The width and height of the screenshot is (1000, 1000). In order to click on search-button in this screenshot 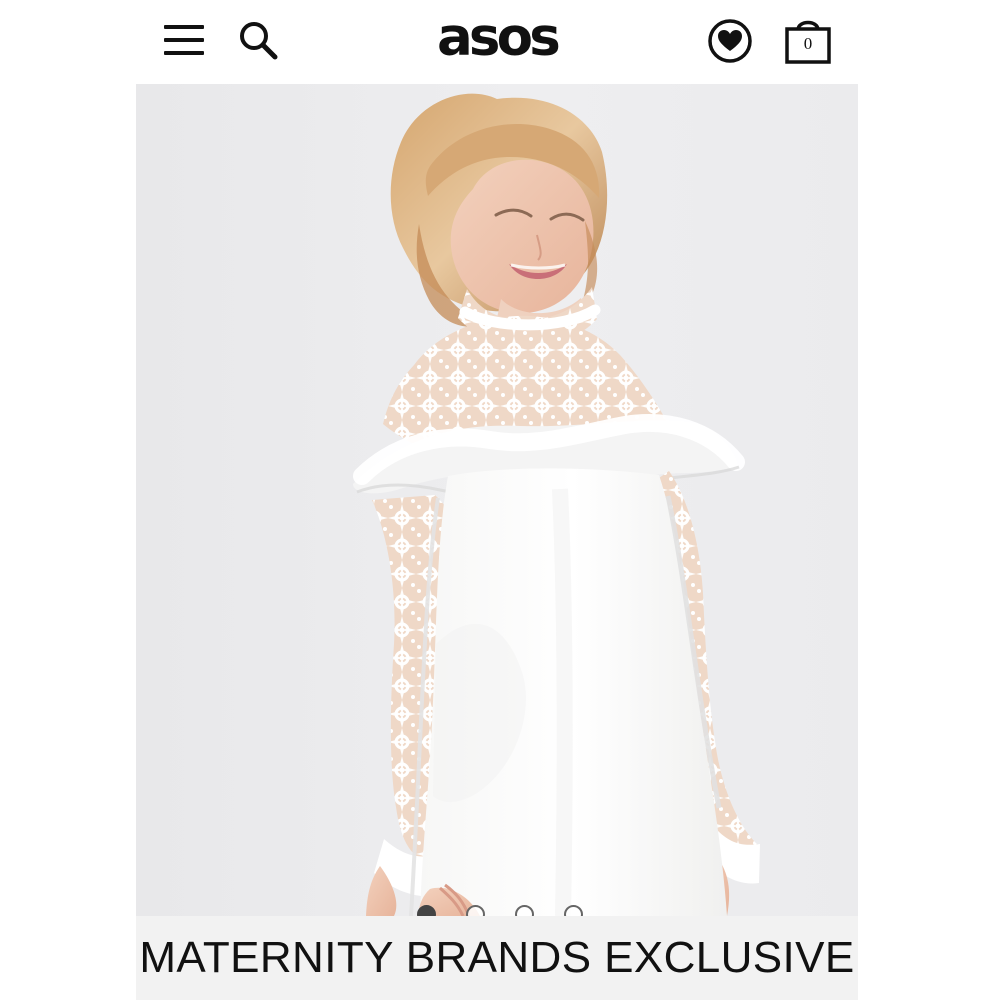, I will do `click(258, 40)`.